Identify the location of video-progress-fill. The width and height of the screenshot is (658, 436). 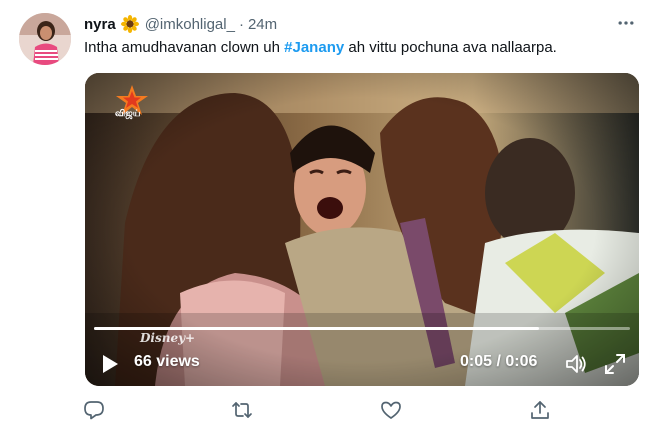
(316, 328).